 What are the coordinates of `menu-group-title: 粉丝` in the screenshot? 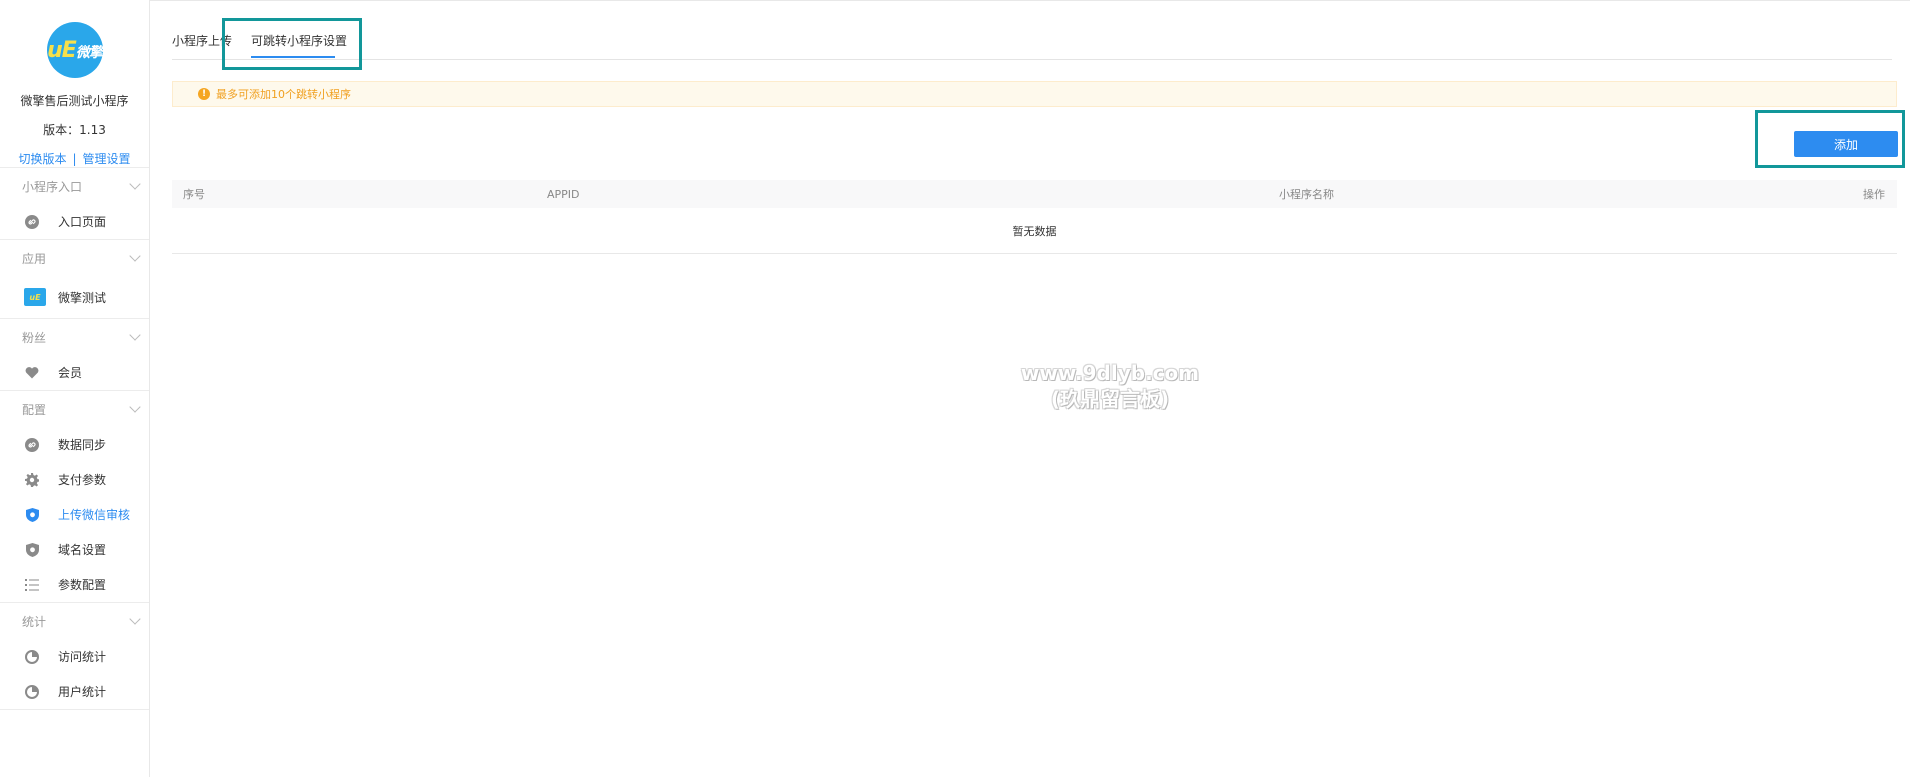 It's located at (34, 337).